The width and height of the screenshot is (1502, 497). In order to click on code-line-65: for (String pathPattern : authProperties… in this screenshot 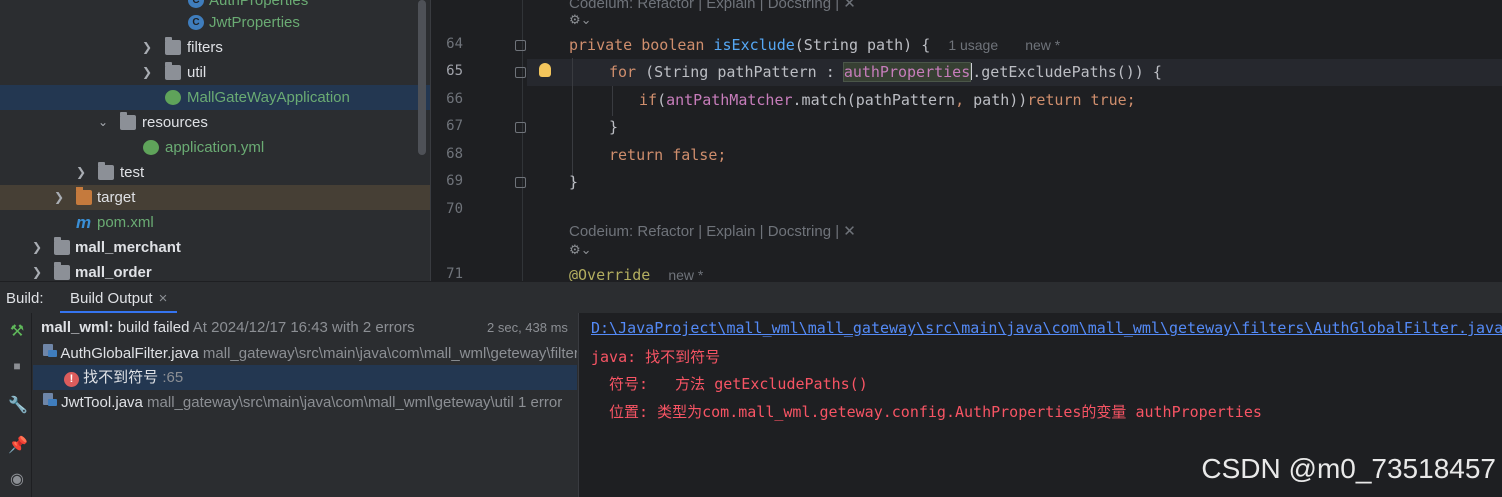, I will do `click(885, 72)`.